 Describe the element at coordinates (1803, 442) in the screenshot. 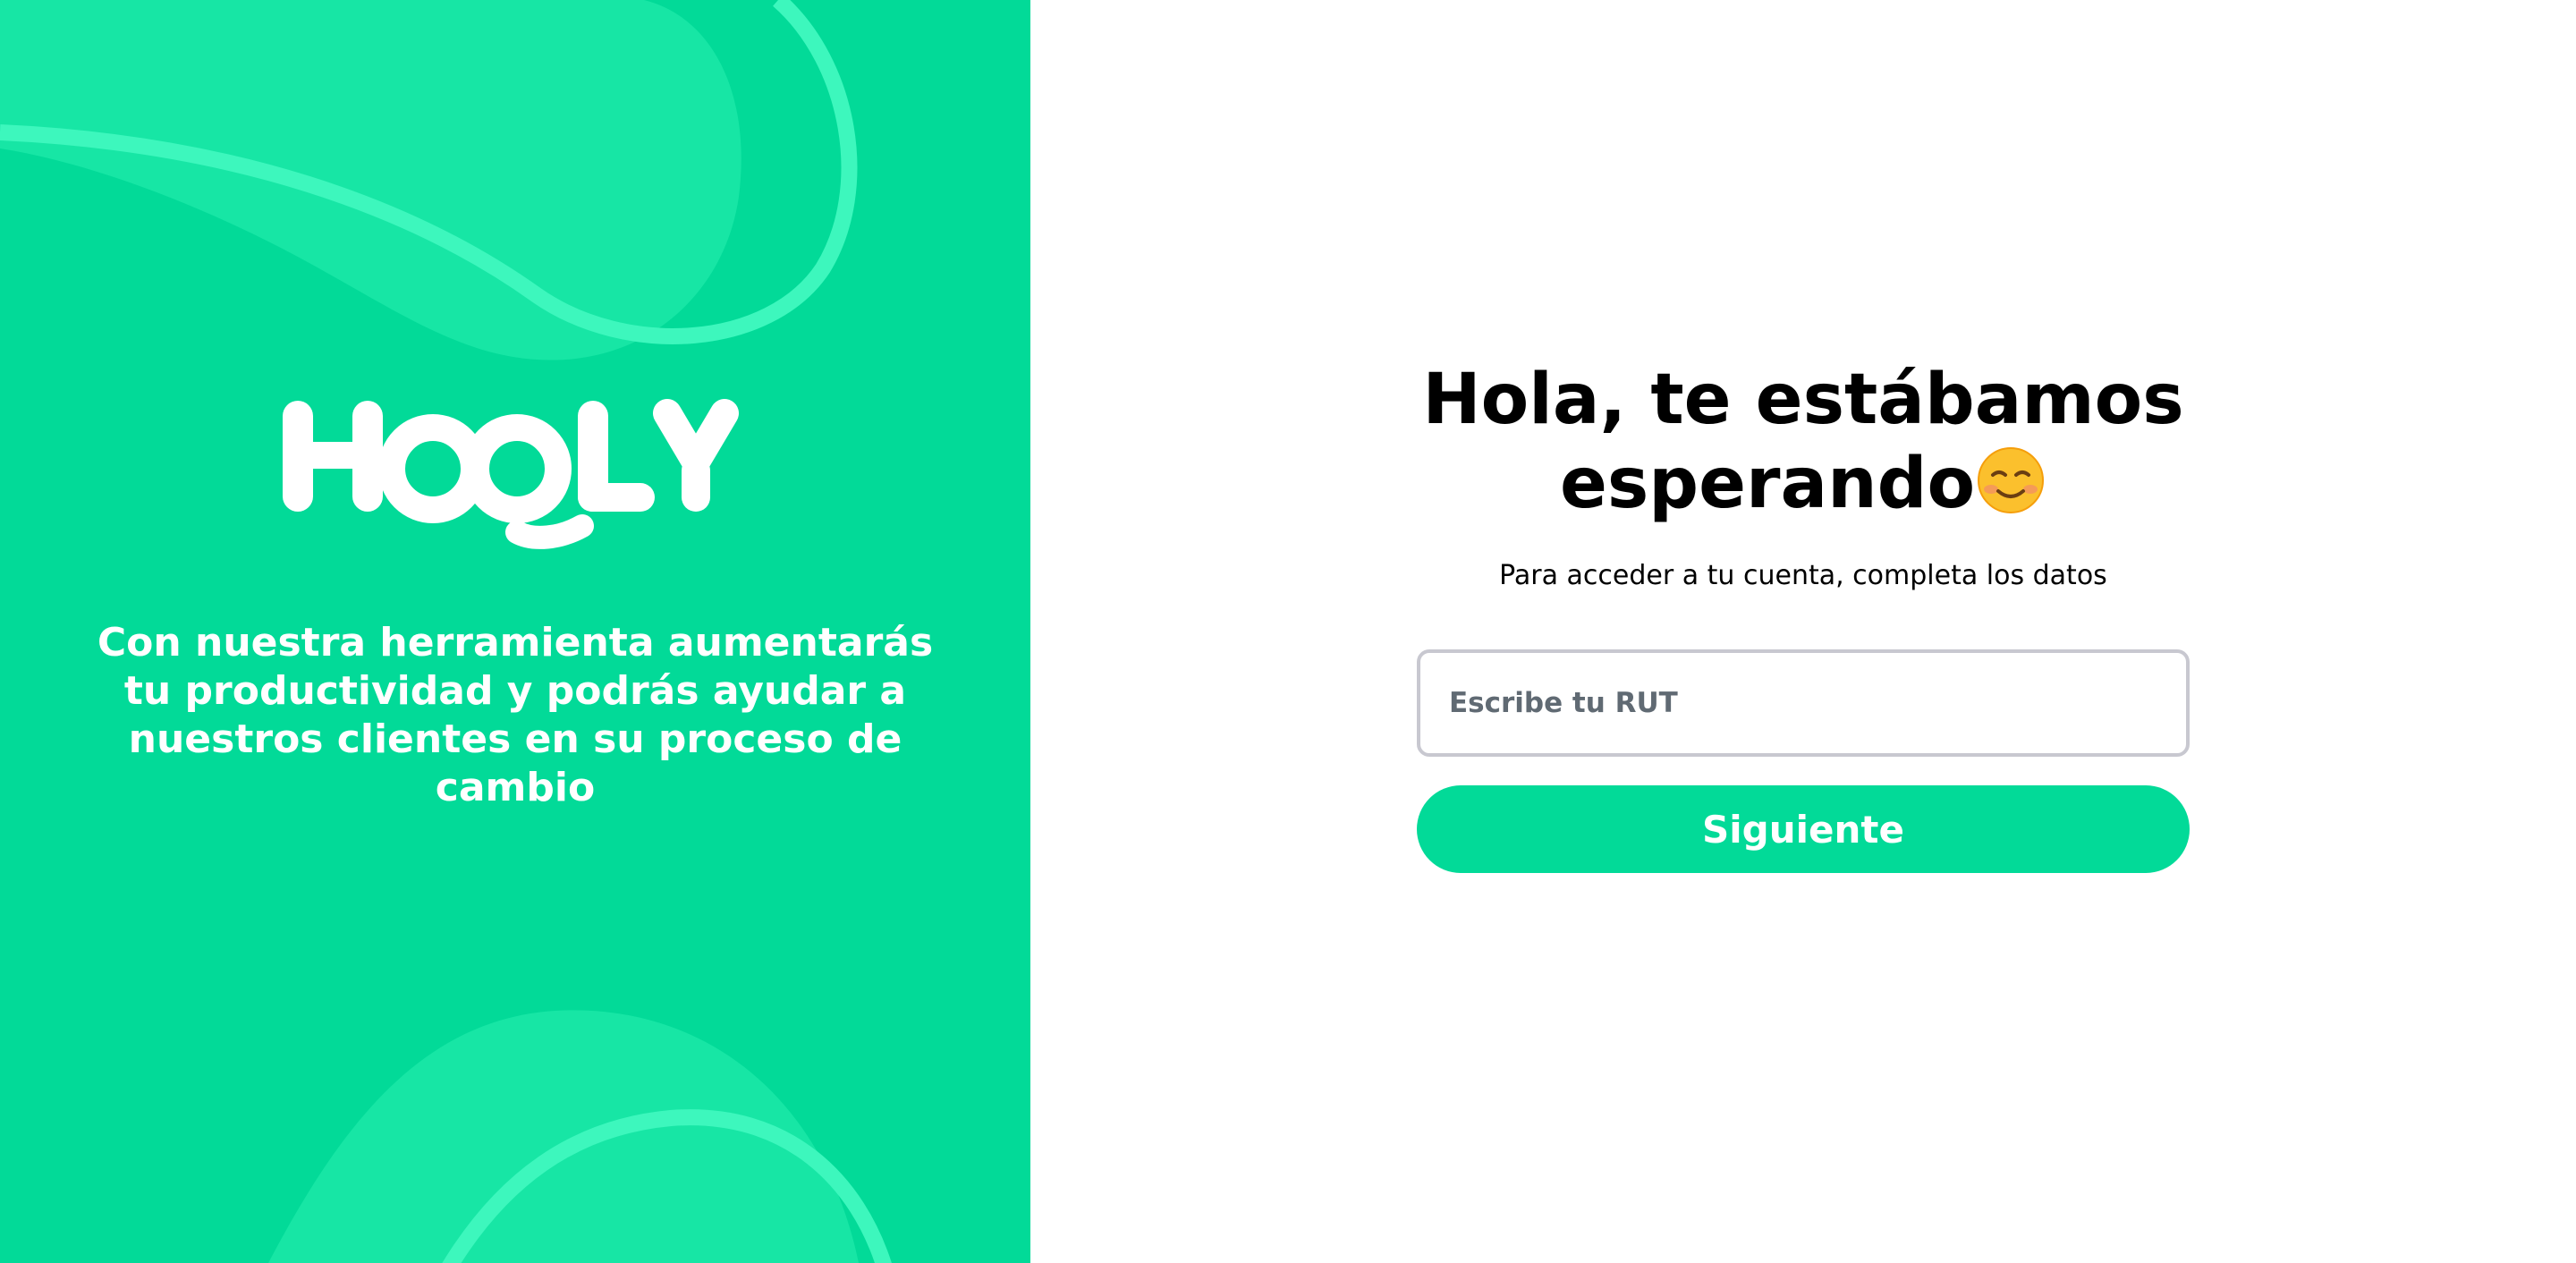

I see `page-title: Hola, te estábamos esperando` at that location.